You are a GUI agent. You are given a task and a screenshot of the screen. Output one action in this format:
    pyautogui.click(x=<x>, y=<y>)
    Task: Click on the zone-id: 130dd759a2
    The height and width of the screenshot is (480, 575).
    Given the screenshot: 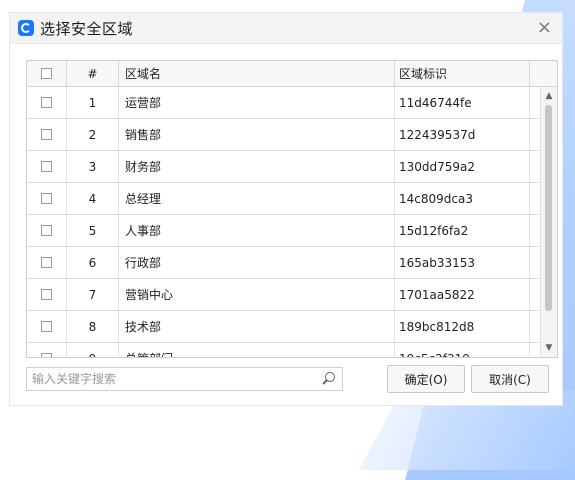 What is the action you would take?
    pyautogui.click(x=462, y=166)
    